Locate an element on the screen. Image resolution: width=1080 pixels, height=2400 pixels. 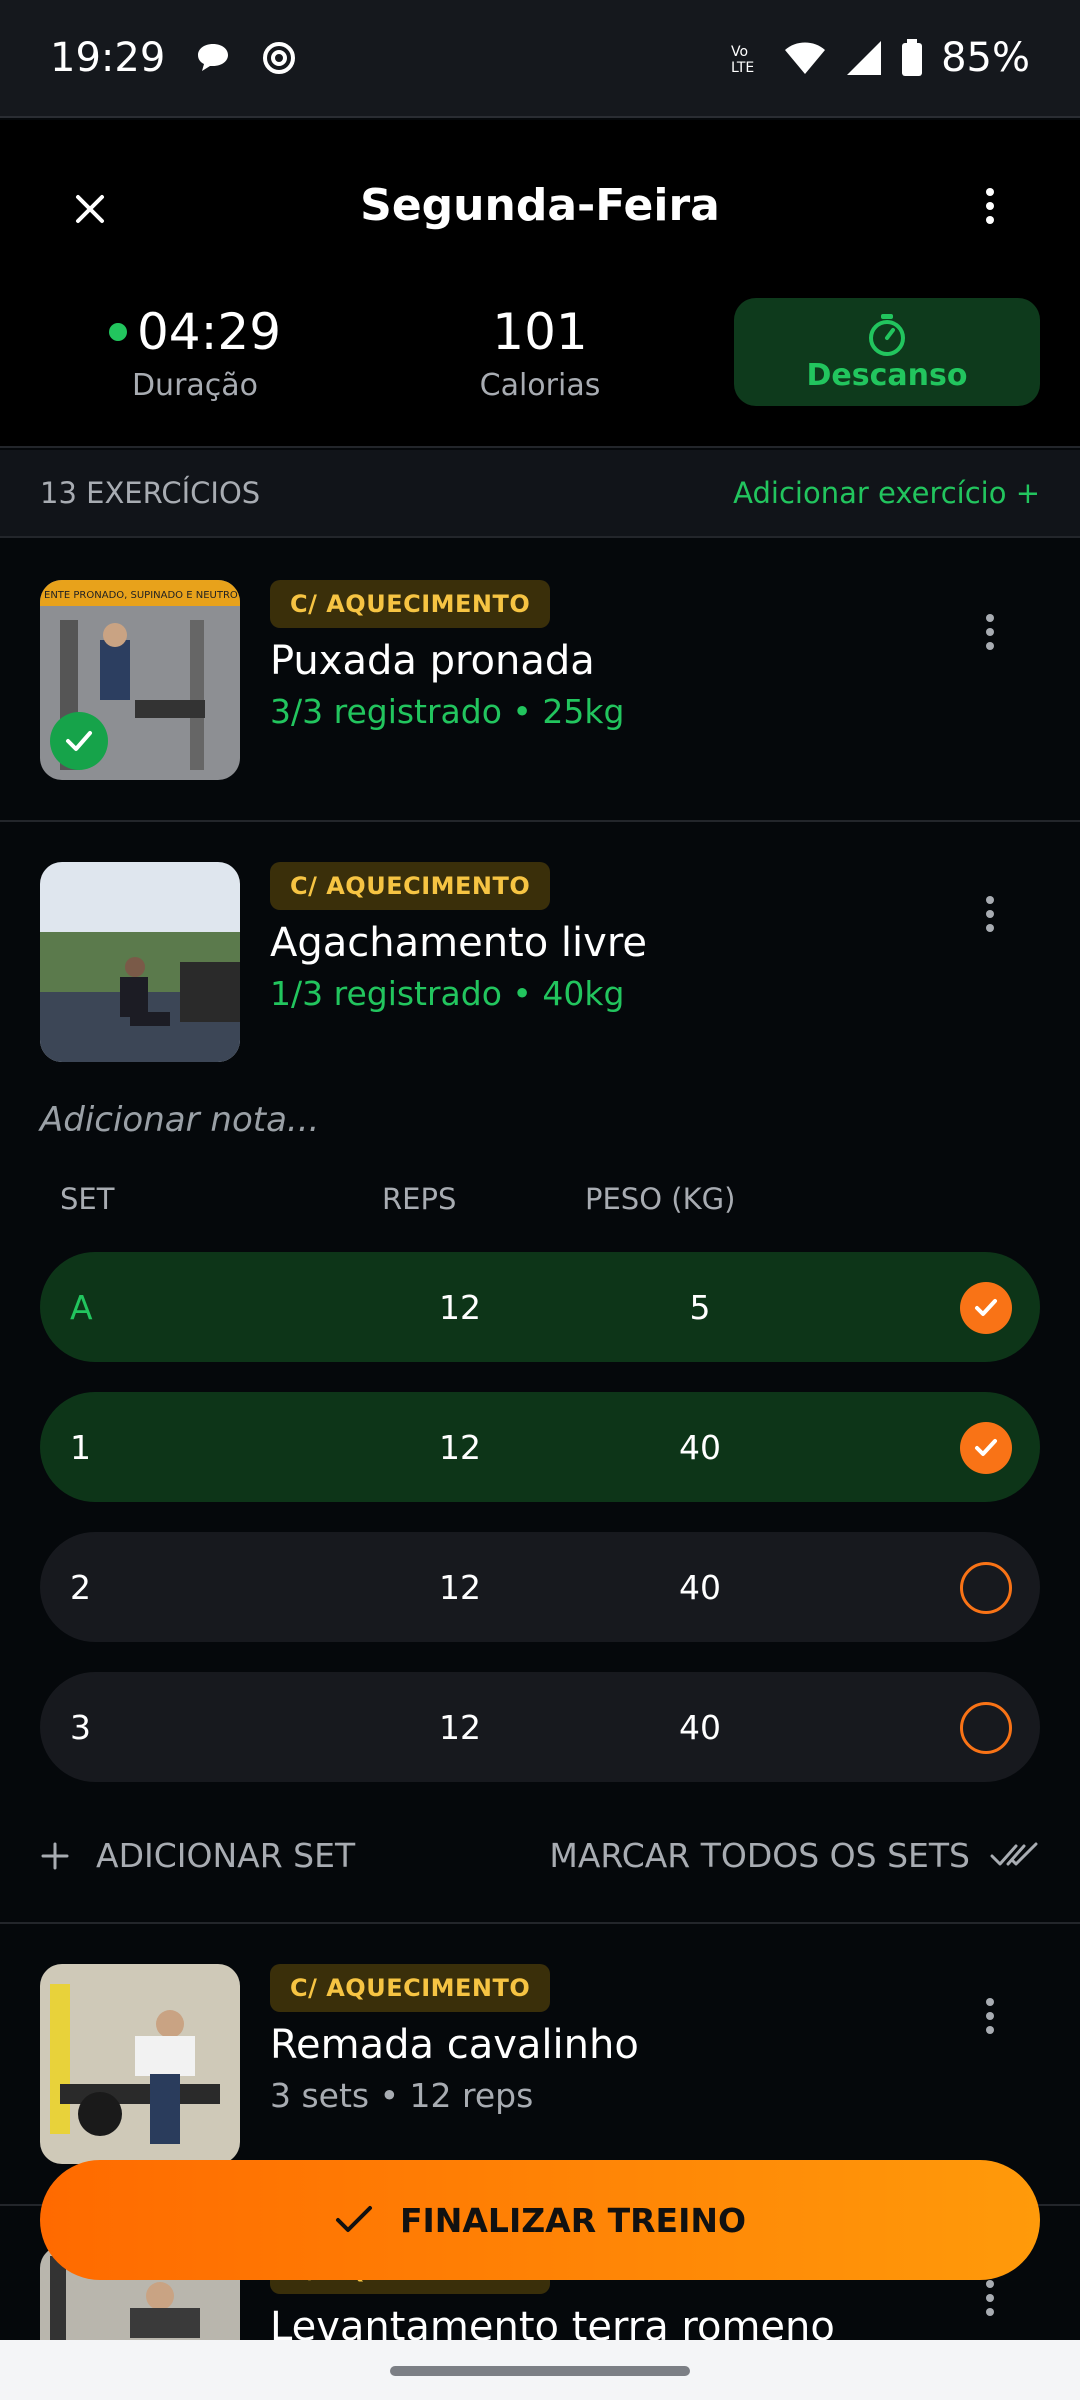
chat-notification-icon is located at coordinates (213, 58).